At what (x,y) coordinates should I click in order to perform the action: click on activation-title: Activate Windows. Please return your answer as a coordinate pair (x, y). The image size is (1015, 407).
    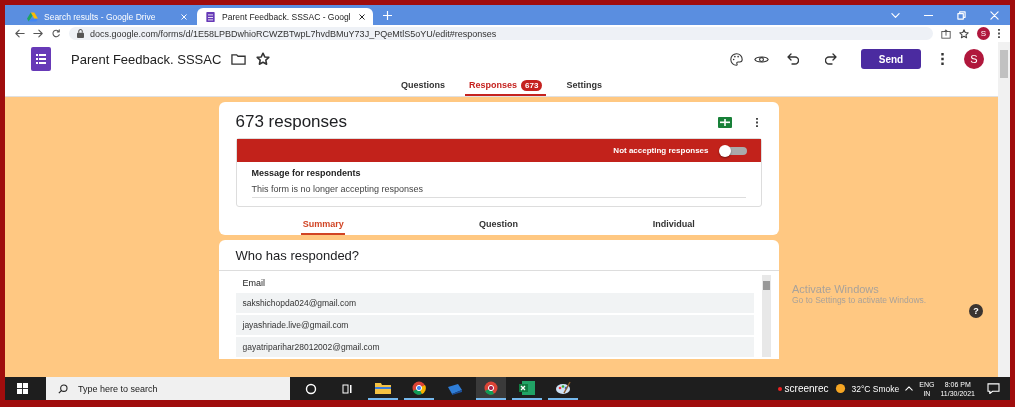
    Looking at the image, I should click on (836, 289).